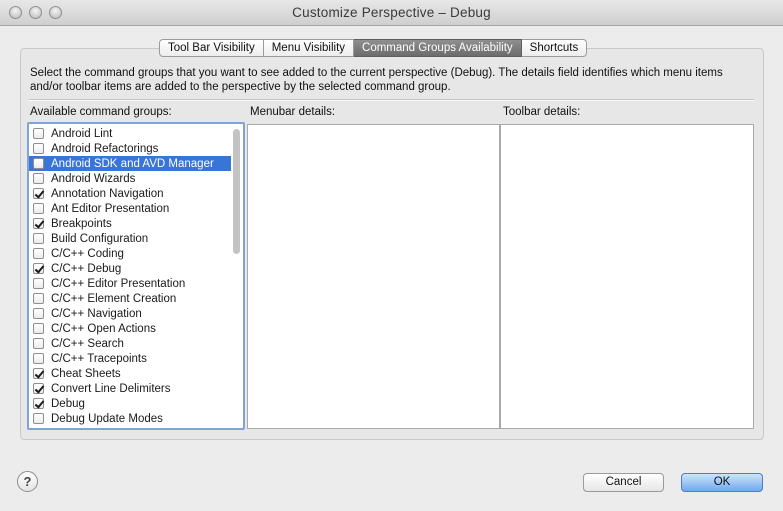 This screenshot has width=783, height=511. I want to click on toolbar-details-label: Toolbar details:, so click(542, 112).